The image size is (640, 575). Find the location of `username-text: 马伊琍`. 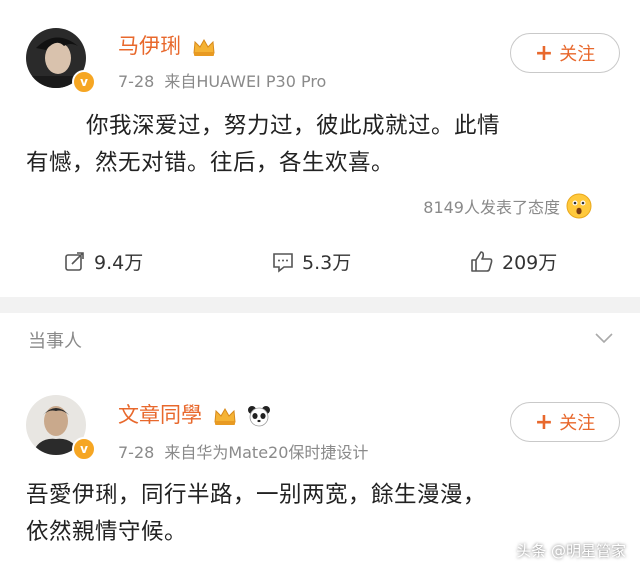

username-text: 马伊琍 is located at coordinates (149, 46).